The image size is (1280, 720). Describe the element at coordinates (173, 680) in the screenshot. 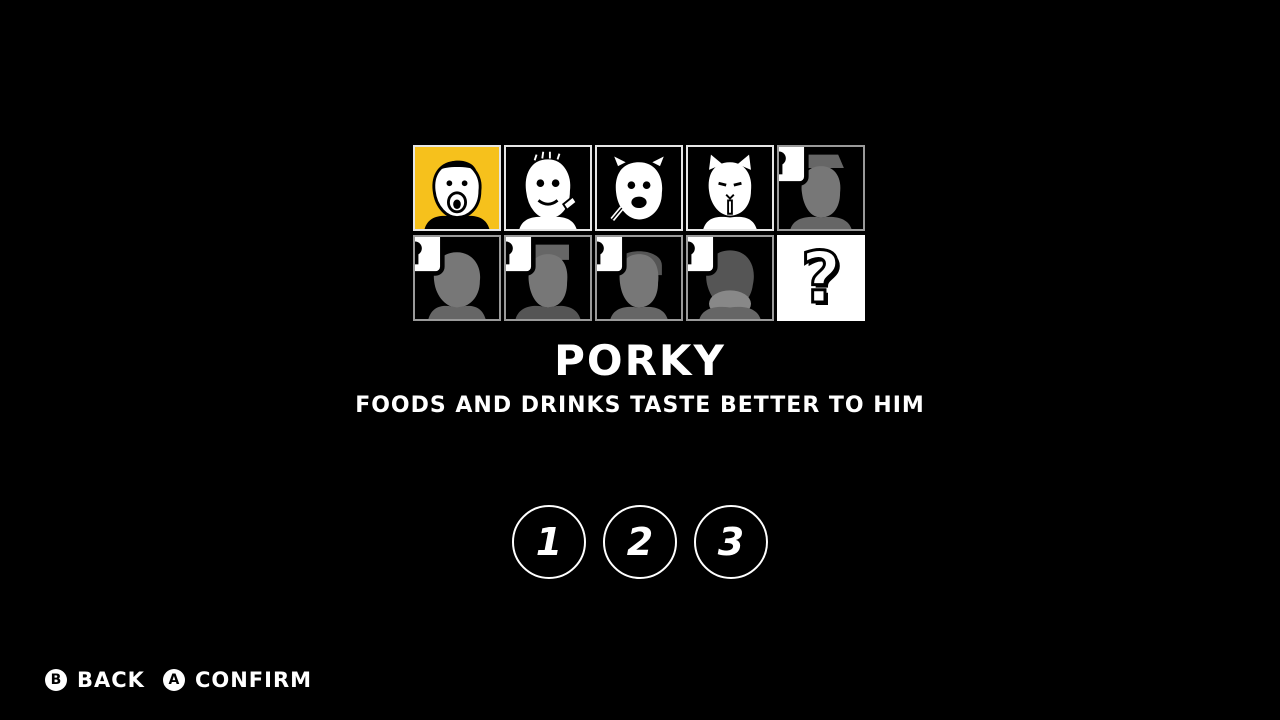

I see `a-button-icon: A` at that location.